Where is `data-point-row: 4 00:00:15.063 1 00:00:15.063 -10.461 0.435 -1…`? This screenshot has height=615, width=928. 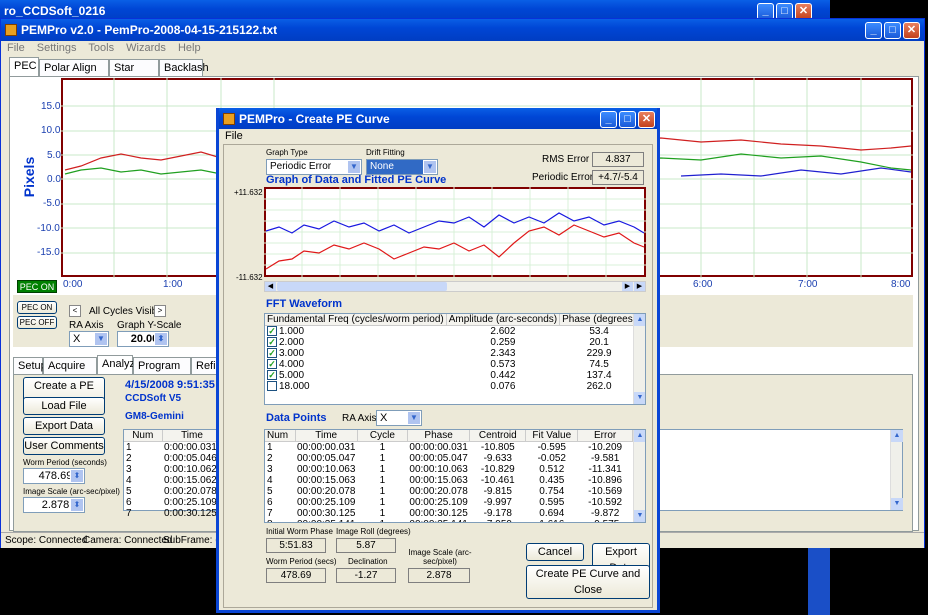
data-point-row: 4 00:00:15.063 1 00:00:15.063 -10.461 0.435 -1… is located at coordinates (449, 480).